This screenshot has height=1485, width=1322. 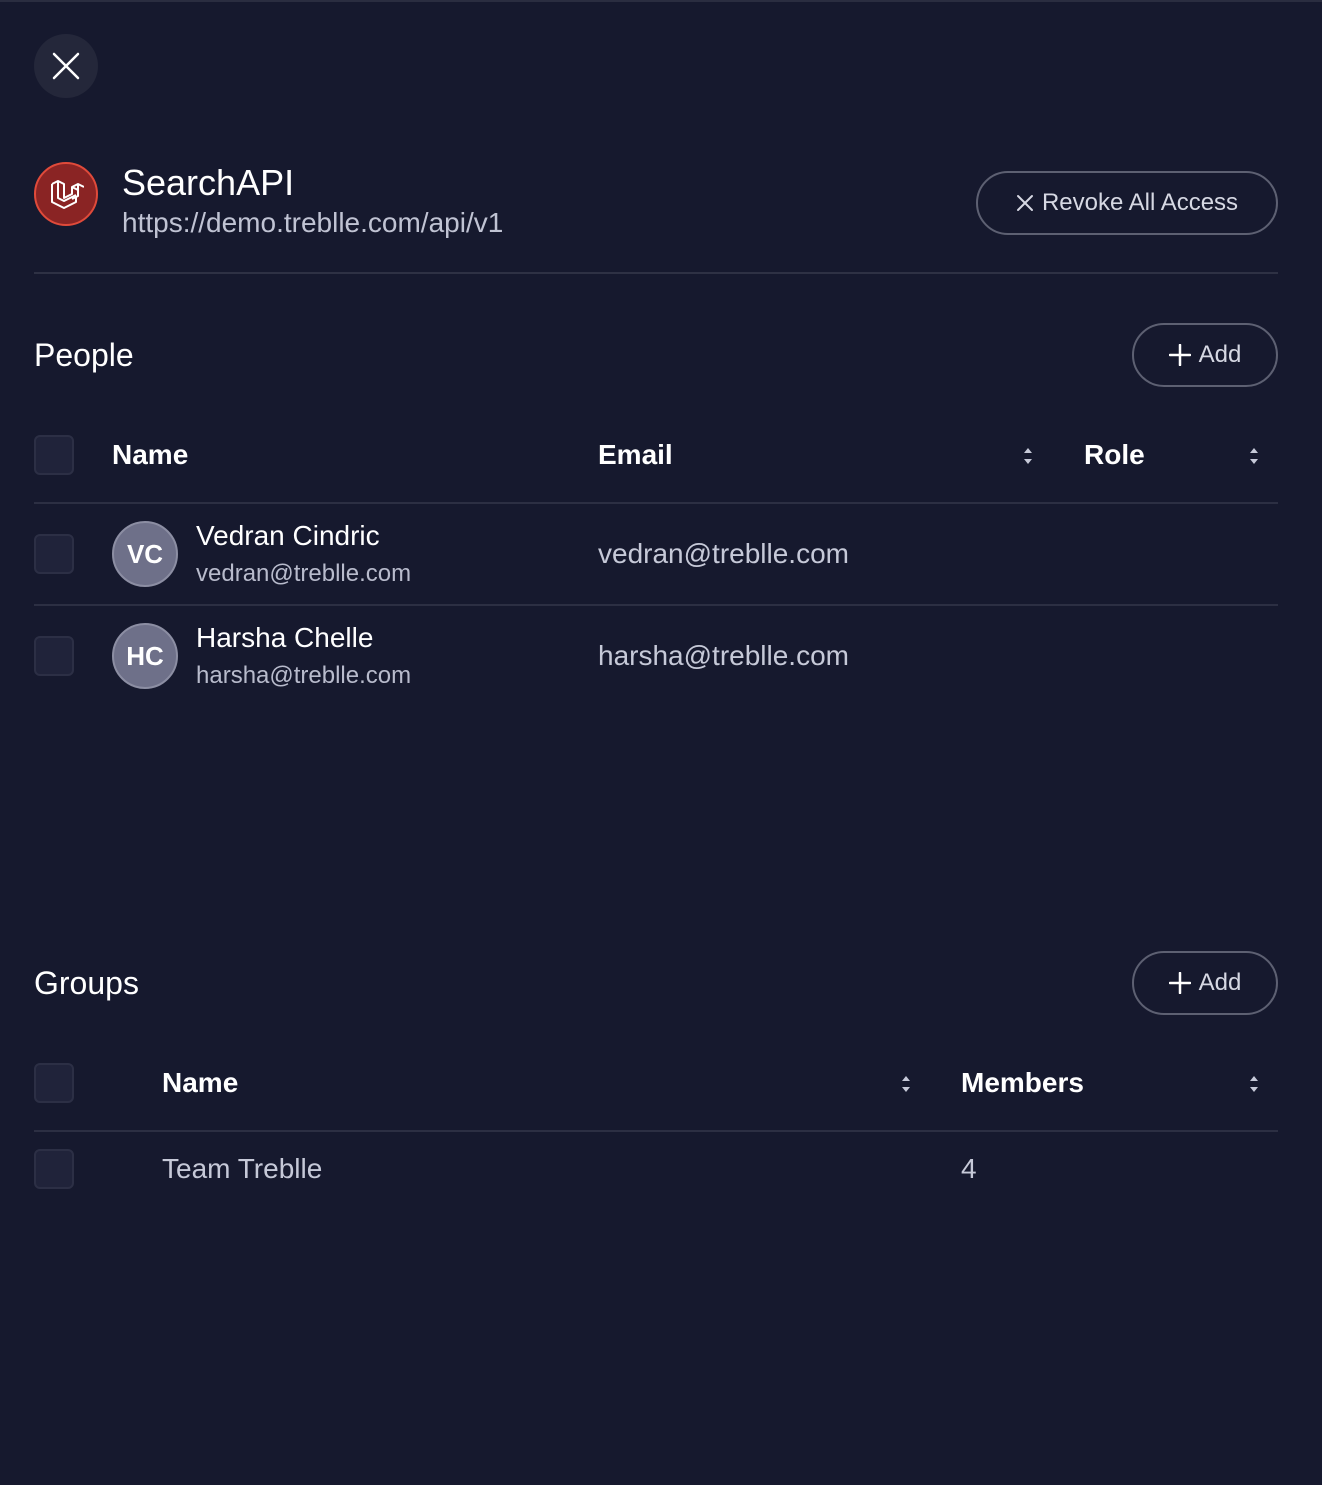 I want to click on people-col-role: Role, so click(x=1114, y=455).